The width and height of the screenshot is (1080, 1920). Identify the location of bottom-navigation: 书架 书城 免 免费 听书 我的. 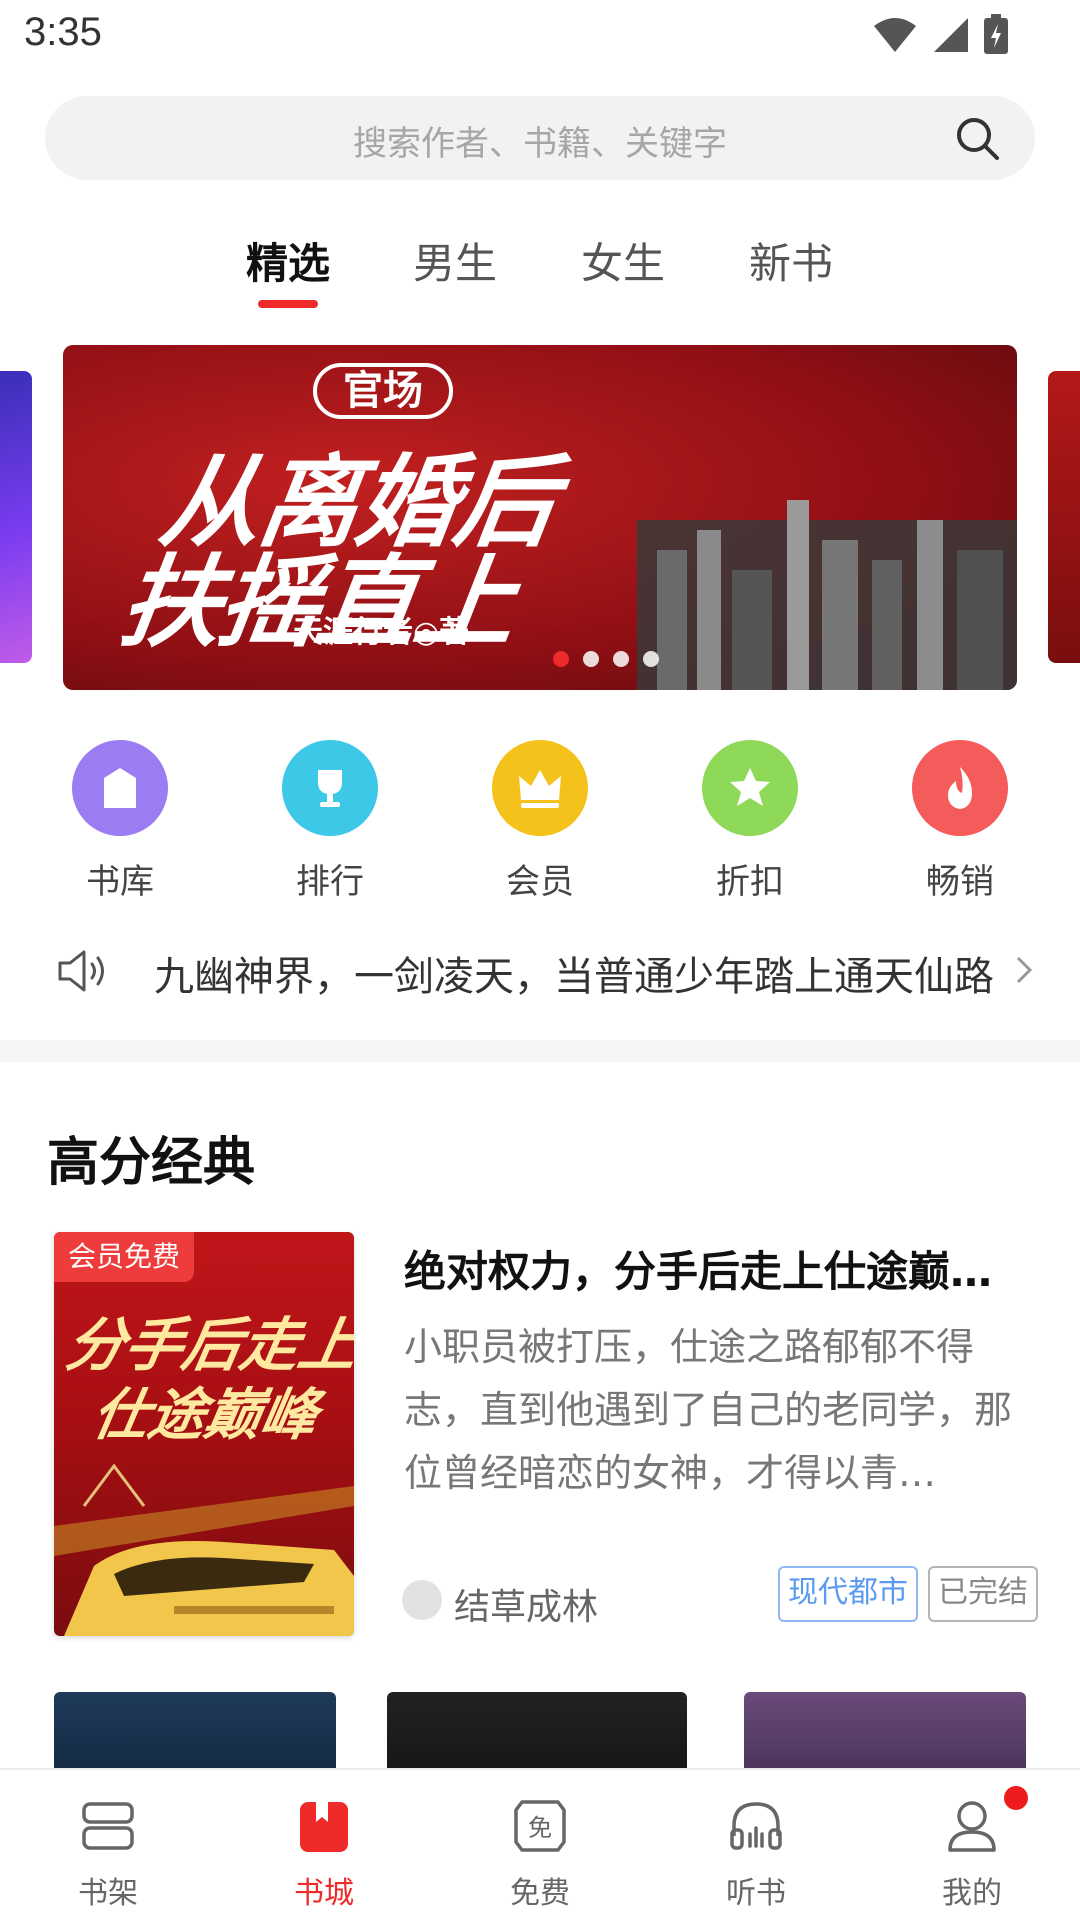
(540, 1844).